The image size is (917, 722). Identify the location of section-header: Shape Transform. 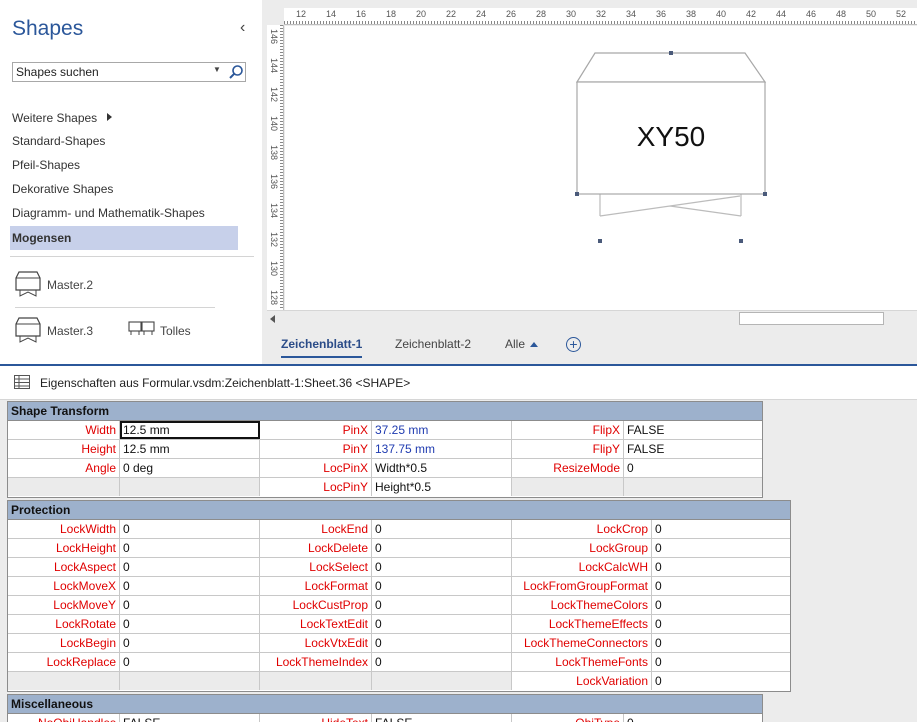
(385, 411).